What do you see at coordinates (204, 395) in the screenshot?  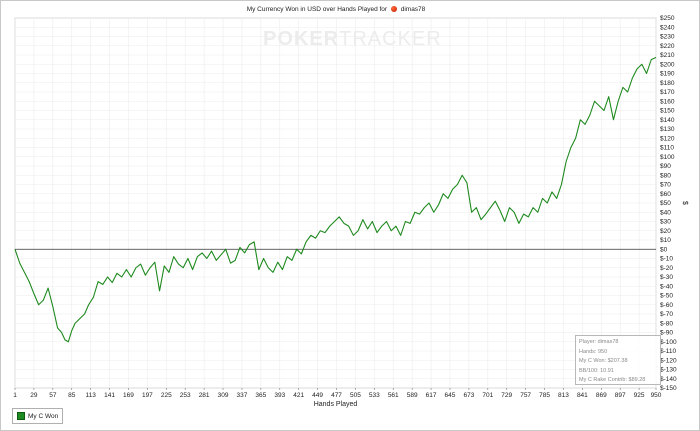 I see `x-tick-label: 281` at bounding box center [204, 395].